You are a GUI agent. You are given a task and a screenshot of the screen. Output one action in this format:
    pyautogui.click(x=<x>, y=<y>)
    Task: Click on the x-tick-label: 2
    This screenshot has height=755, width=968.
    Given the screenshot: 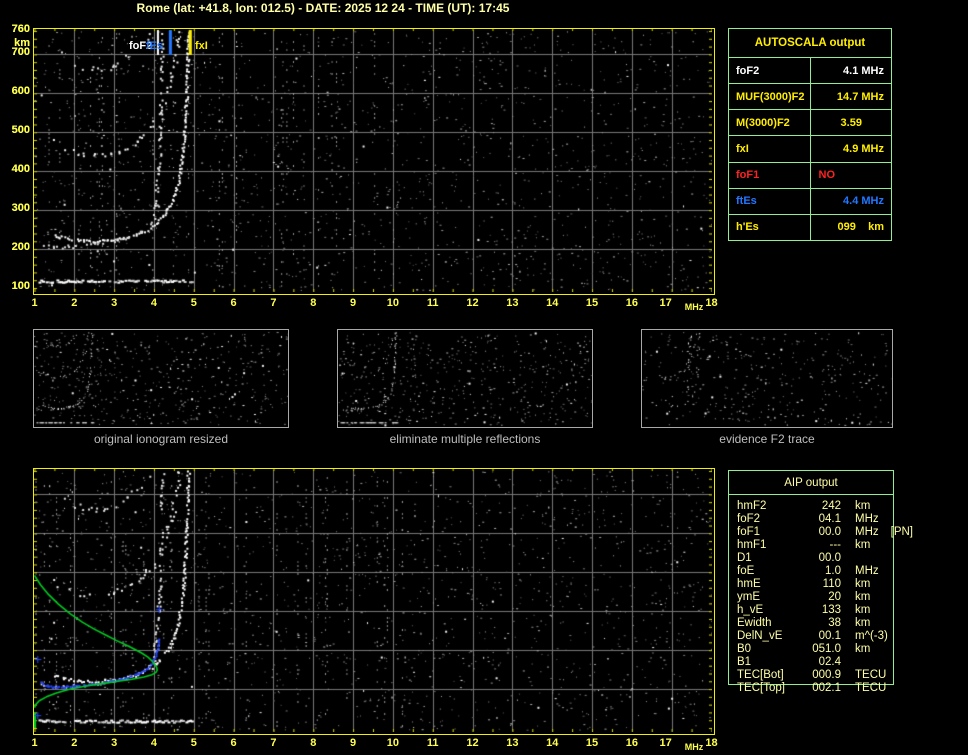 What is the action you would take?
    pyautogui.click(x=74, y=743)
    